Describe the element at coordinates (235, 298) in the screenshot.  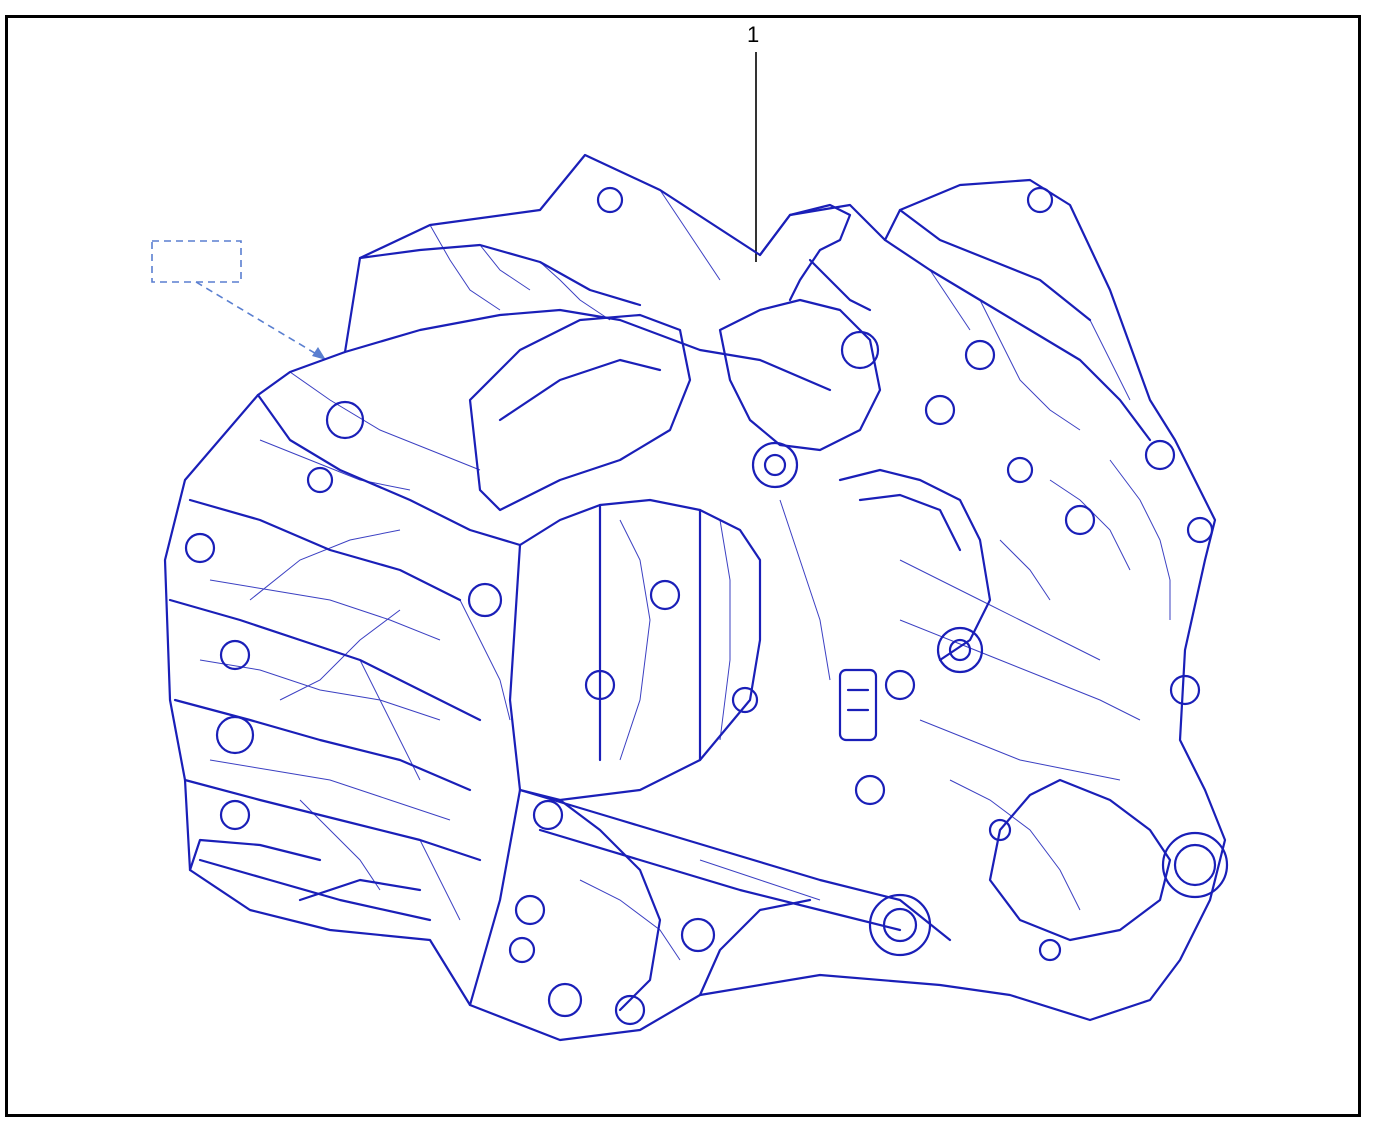
I see `reference-placeholder` at that location.